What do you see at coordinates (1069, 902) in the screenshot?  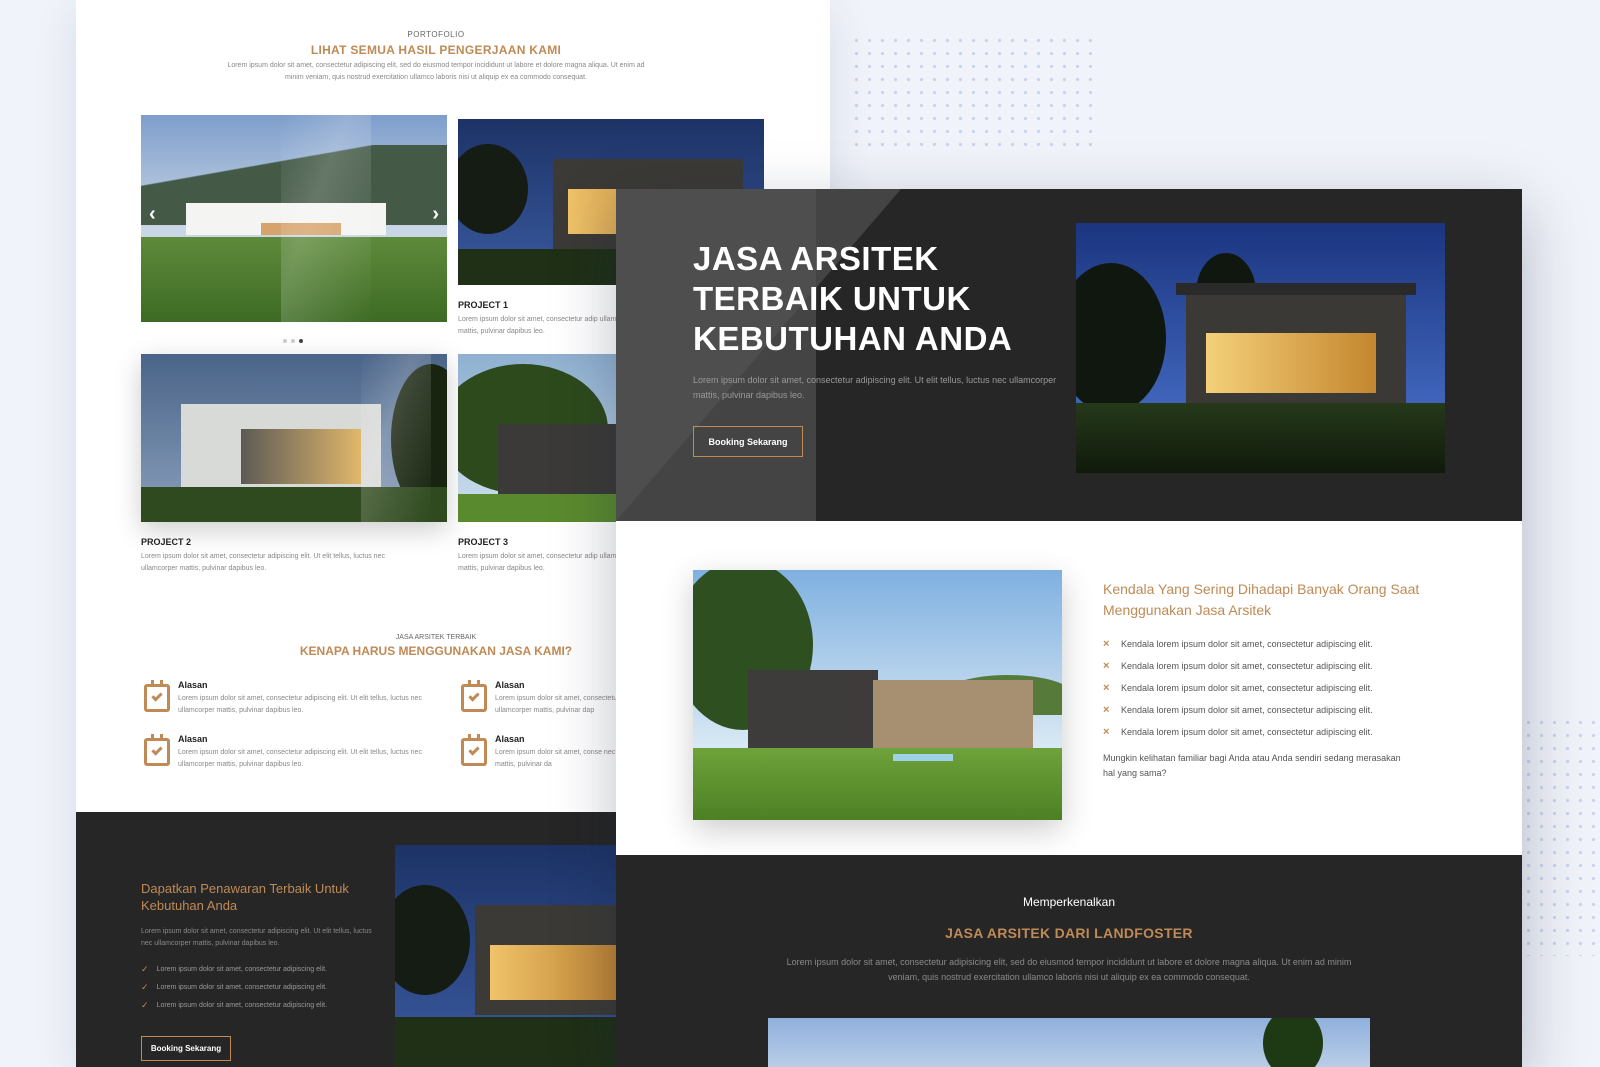 I see `intro-eyebrow: Memperkenalkan` at bounding box center [1069, 902].